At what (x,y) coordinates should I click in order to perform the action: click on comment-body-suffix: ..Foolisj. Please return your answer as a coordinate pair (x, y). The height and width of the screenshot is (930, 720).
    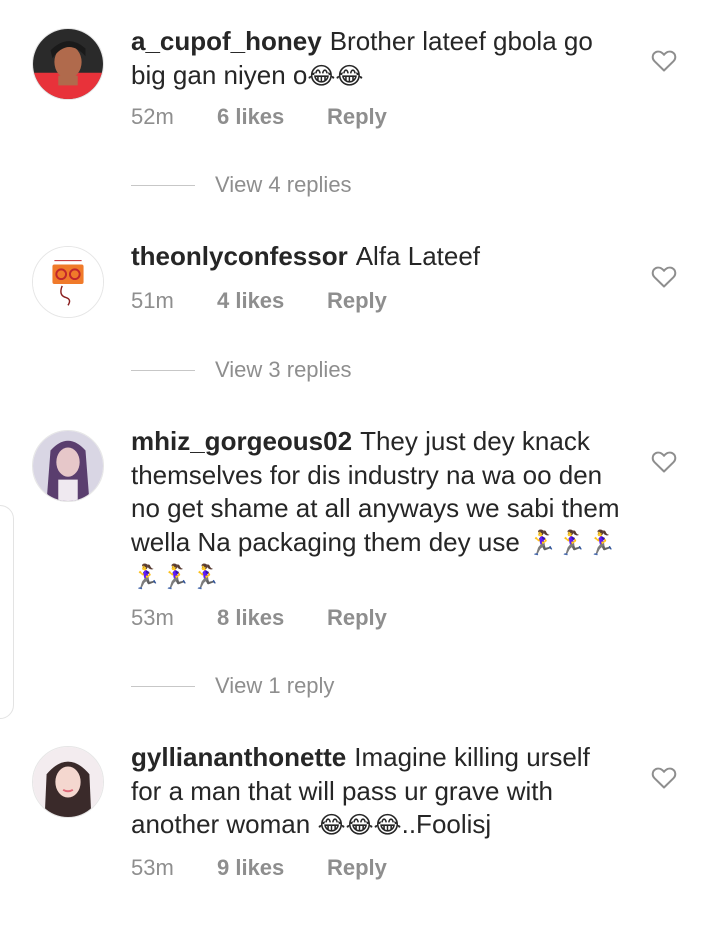
    Looking at the image, I should click on (446, 824).